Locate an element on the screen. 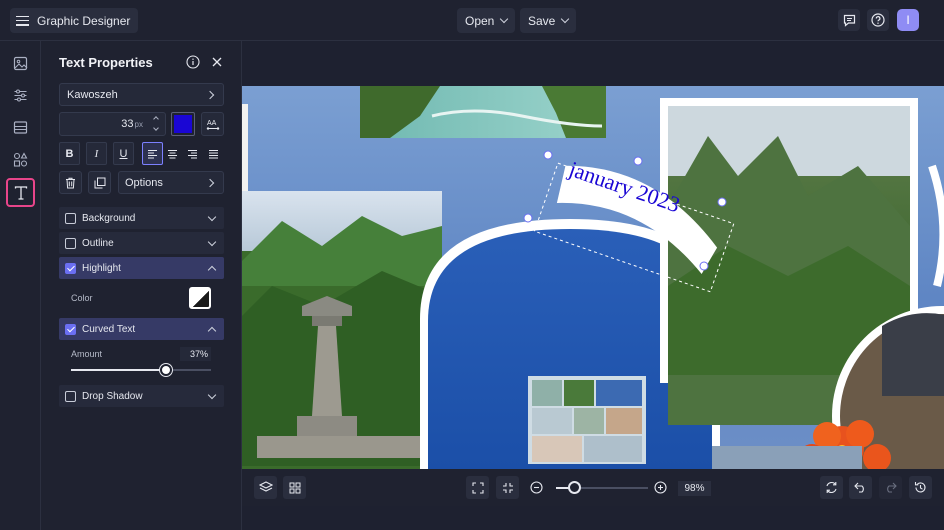  font-size-input: 33 px is located at coordinates (112, 124).